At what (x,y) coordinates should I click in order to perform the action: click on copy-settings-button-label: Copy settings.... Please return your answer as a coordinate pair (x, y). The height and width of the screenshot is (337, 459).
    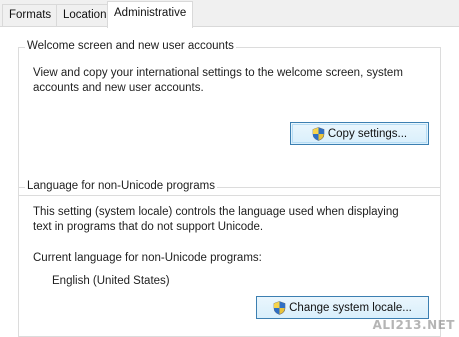
    Looking at the image, I should click on (367, 133).